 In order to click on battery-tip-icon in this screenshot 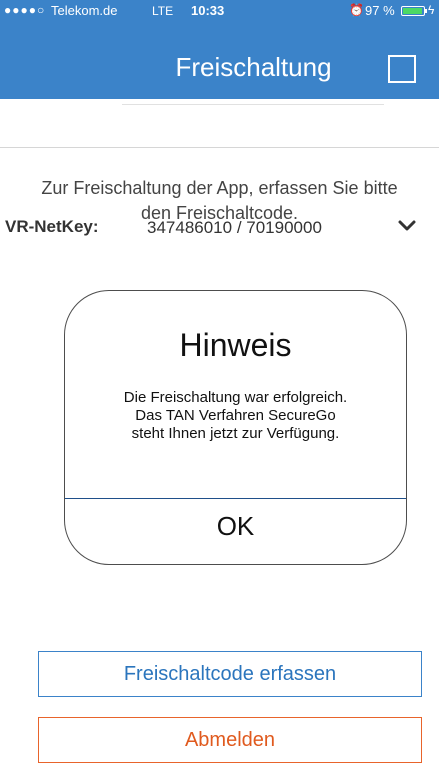, I will do `click(426, 11)`.